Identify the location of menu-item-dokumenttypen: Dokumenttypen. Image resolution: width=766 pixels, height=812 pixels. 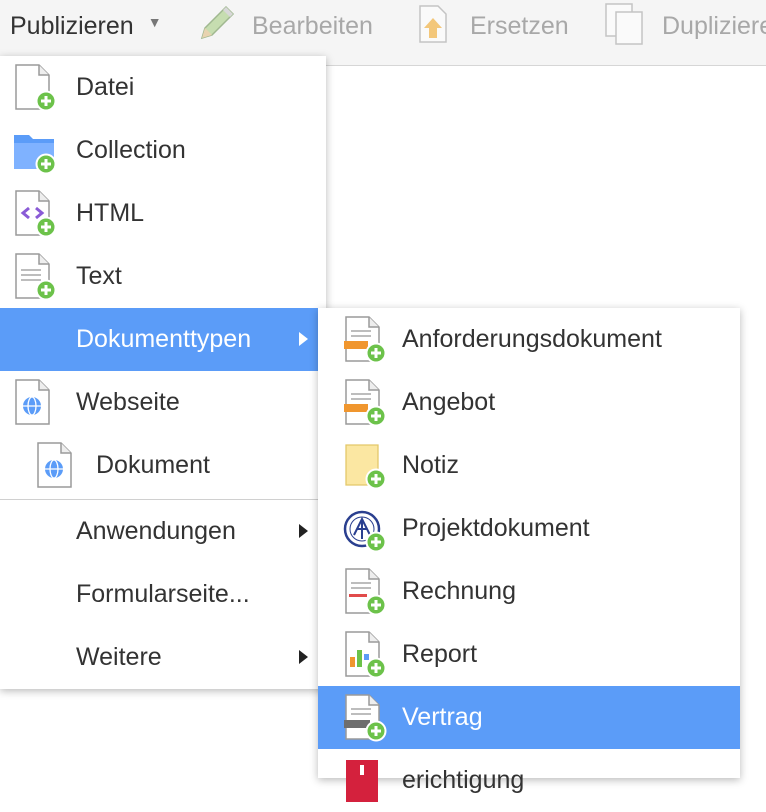
(163, 339).